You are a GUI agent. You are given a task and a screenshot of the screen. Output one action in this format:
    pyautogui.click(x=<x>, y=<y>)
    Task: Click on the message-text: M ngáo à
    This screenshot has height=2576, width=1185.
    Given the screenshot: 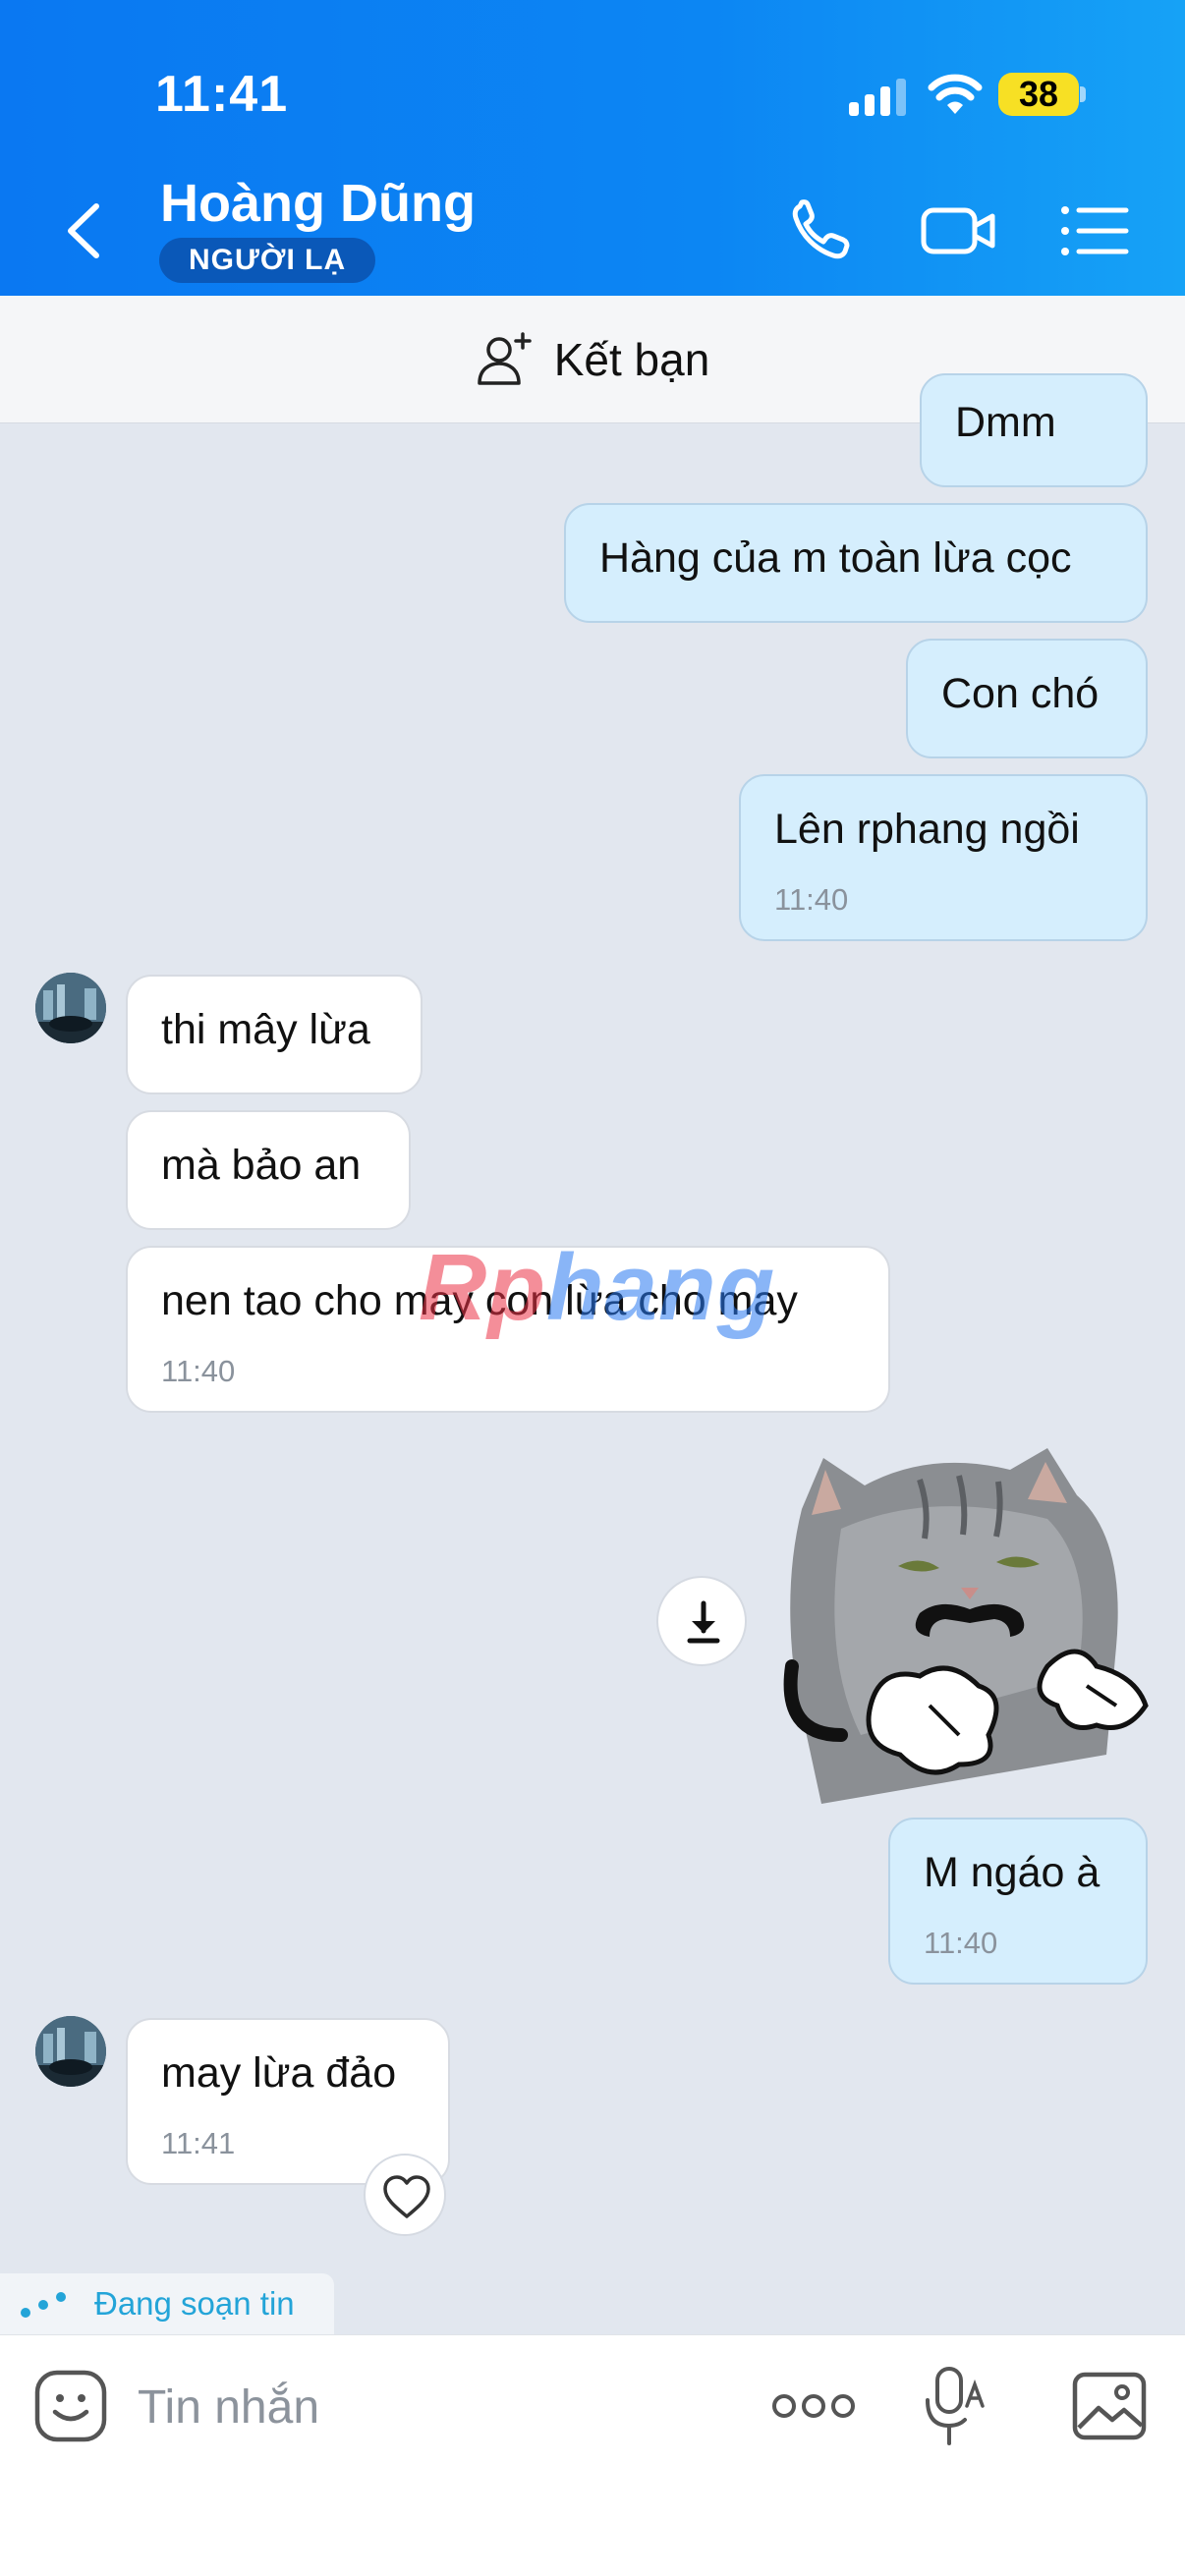 What is the action you would take?
    pyautogui.click(x=1012, y=1872)
    